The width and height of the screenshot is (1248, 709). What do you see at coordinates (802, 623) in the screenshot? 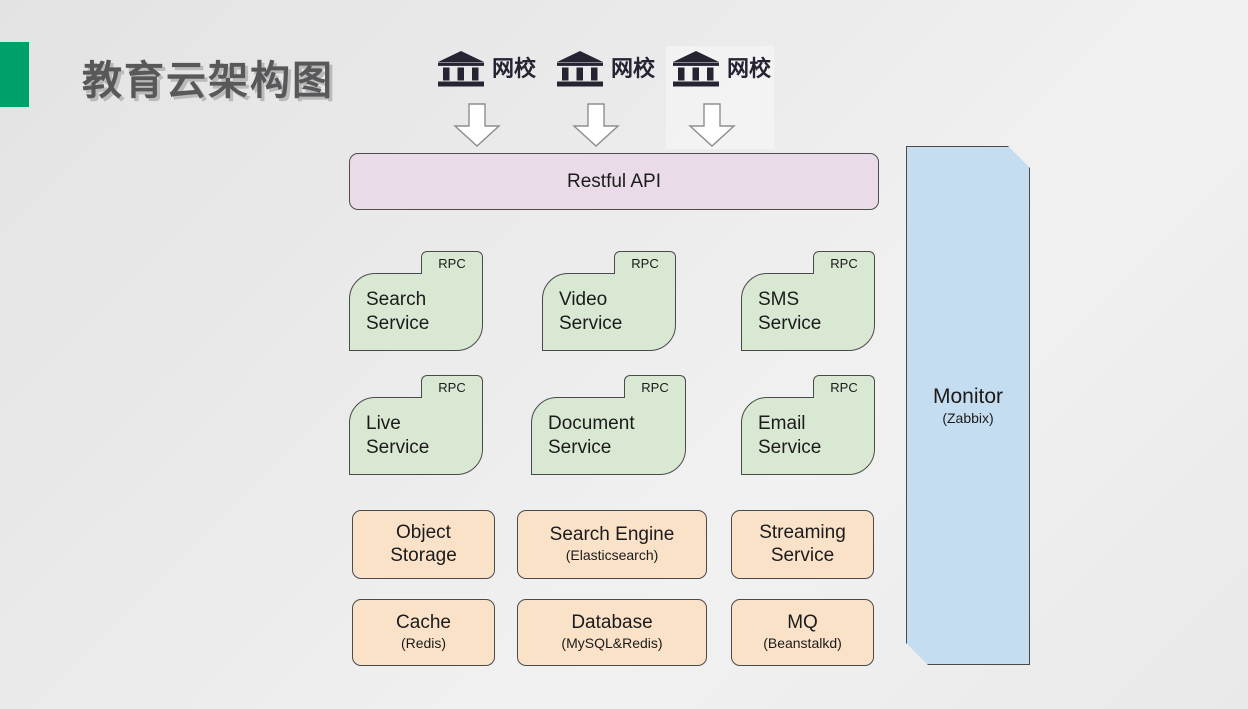
I see `infra-main-label: MQ` at bounding box center [802, 623].